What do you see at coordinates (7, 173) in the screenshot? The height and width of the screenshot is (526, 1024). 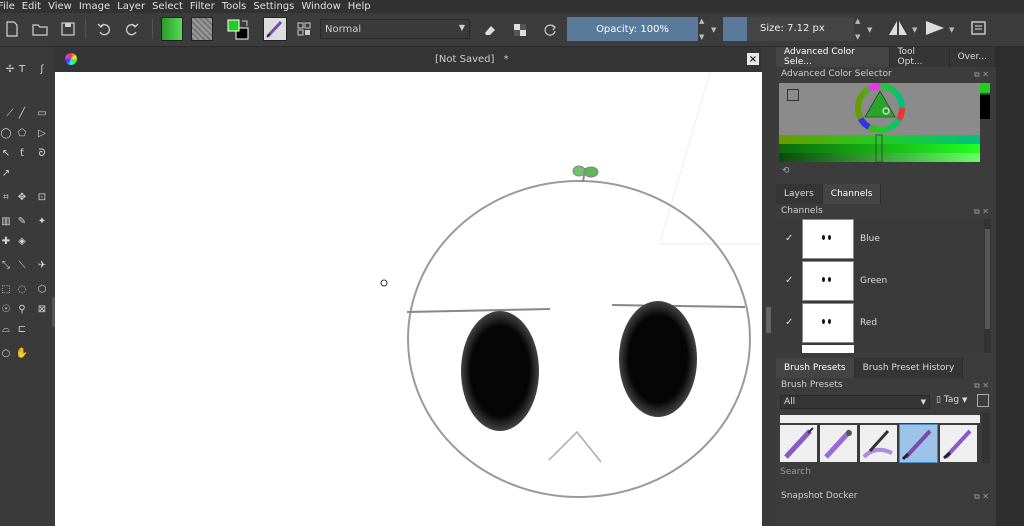 I see `multibrush-icon: ↗` at bounding box center [7, 173].